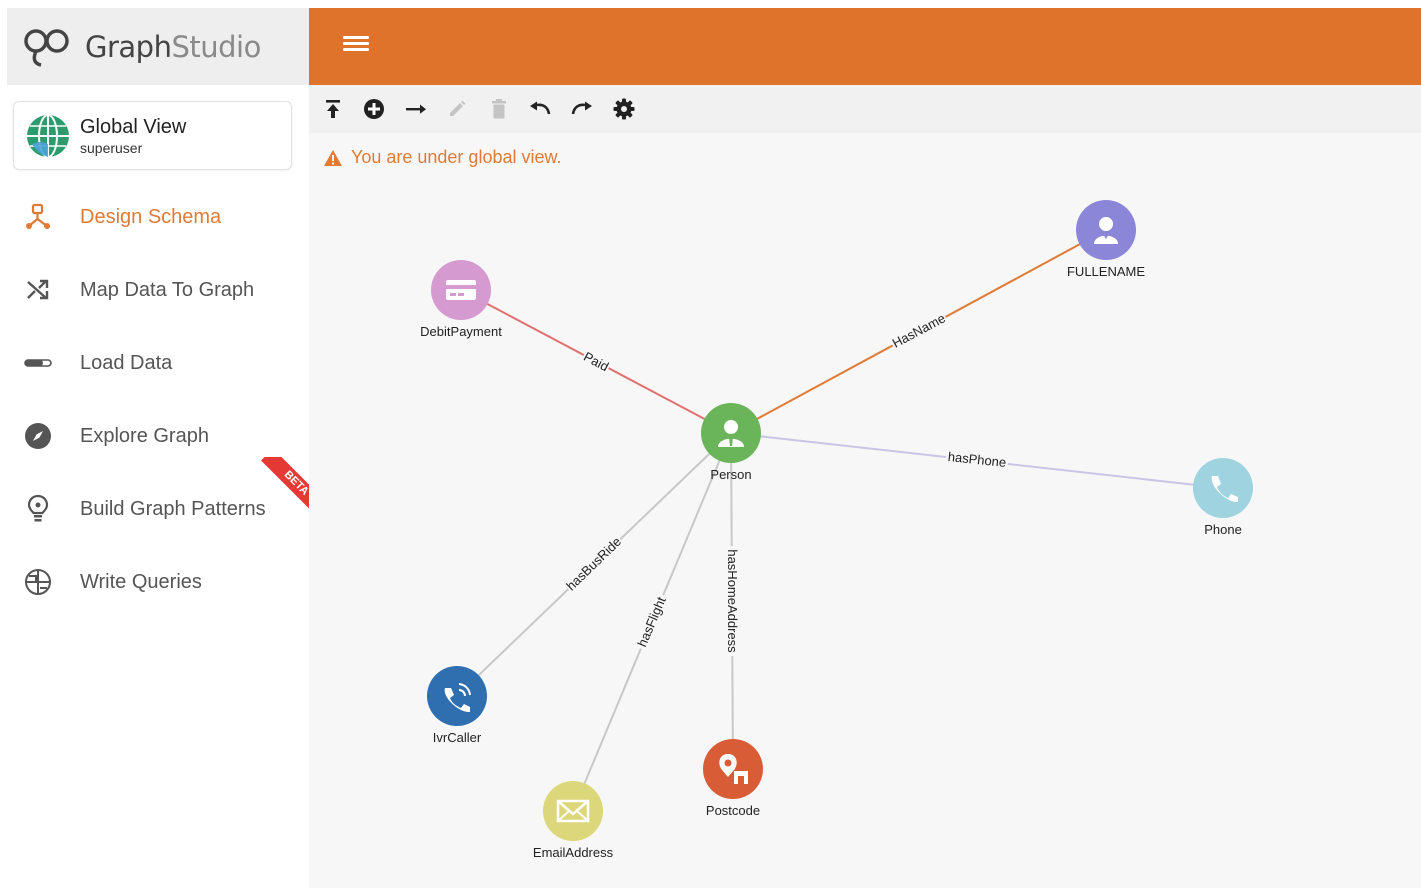  I want to click on logo-bar: GraphStudio, so click(158, 46).